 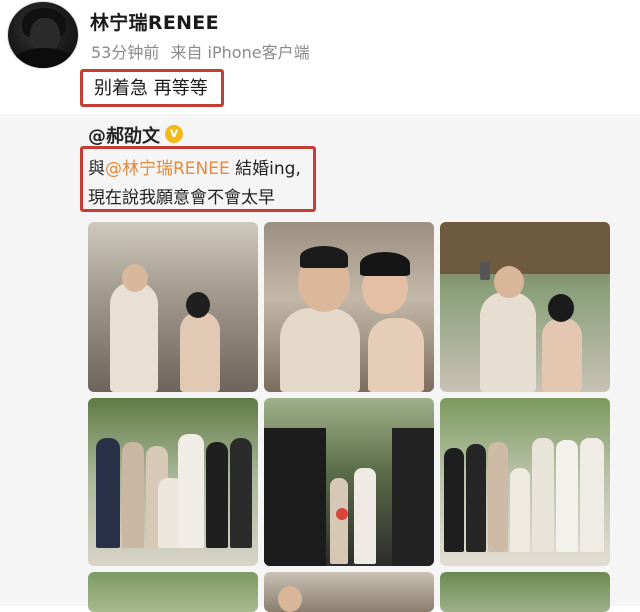 I want to click on post-meta: 53分钟前 来自 iPhone客户端, so click(x=203, y=51).